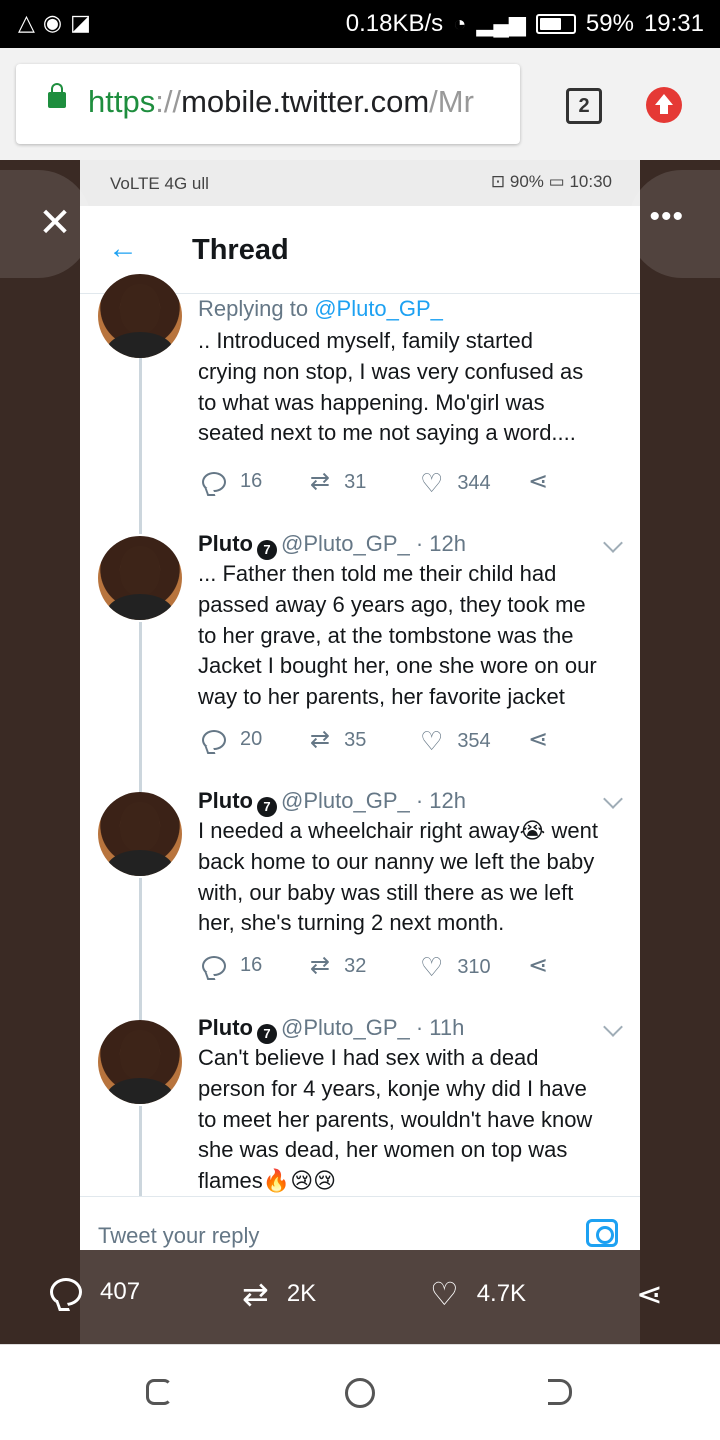 This screenshot has width=720, height=1440. What do you see at coordinates (501, 23) in the screenshot?
I see `signal-icon: ▂▄▆` at bounding box center [501, 23].